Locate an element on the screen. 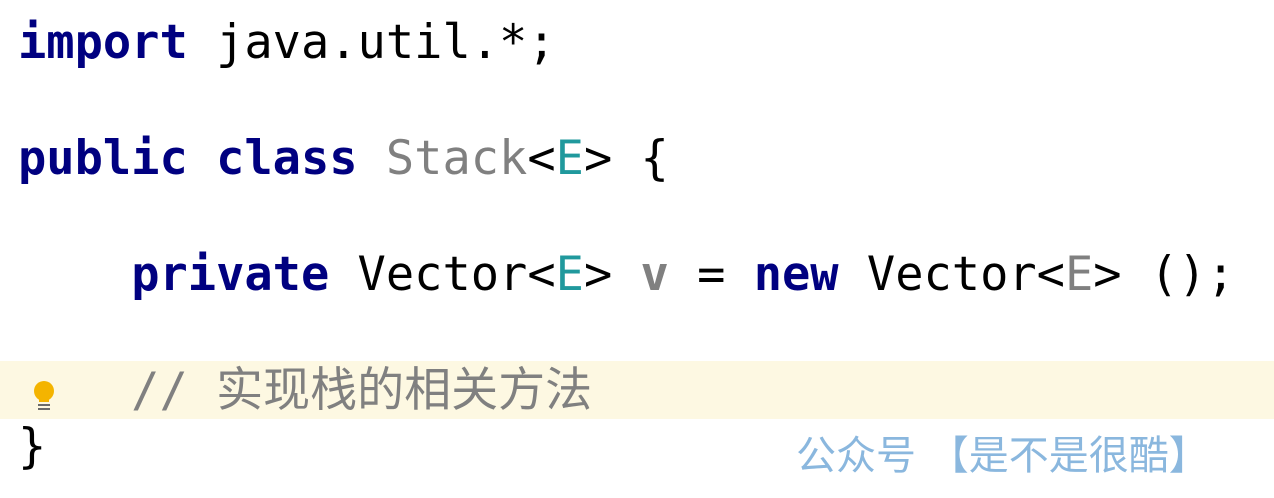  code-line-2: public class Stack<E> { is located at coordinates (343, 159).